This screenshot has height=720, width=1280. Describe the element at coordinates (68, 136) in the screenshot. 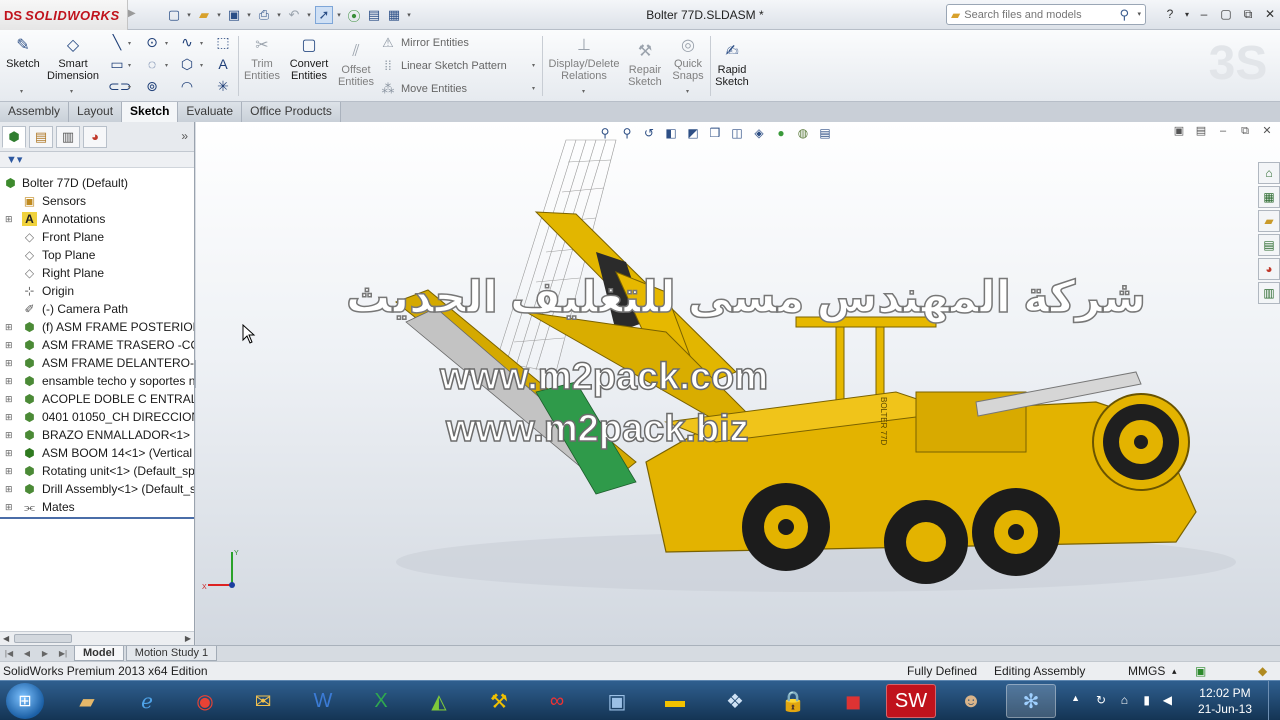

I see `configuration-manager-tab-icon: ▥` at that location.